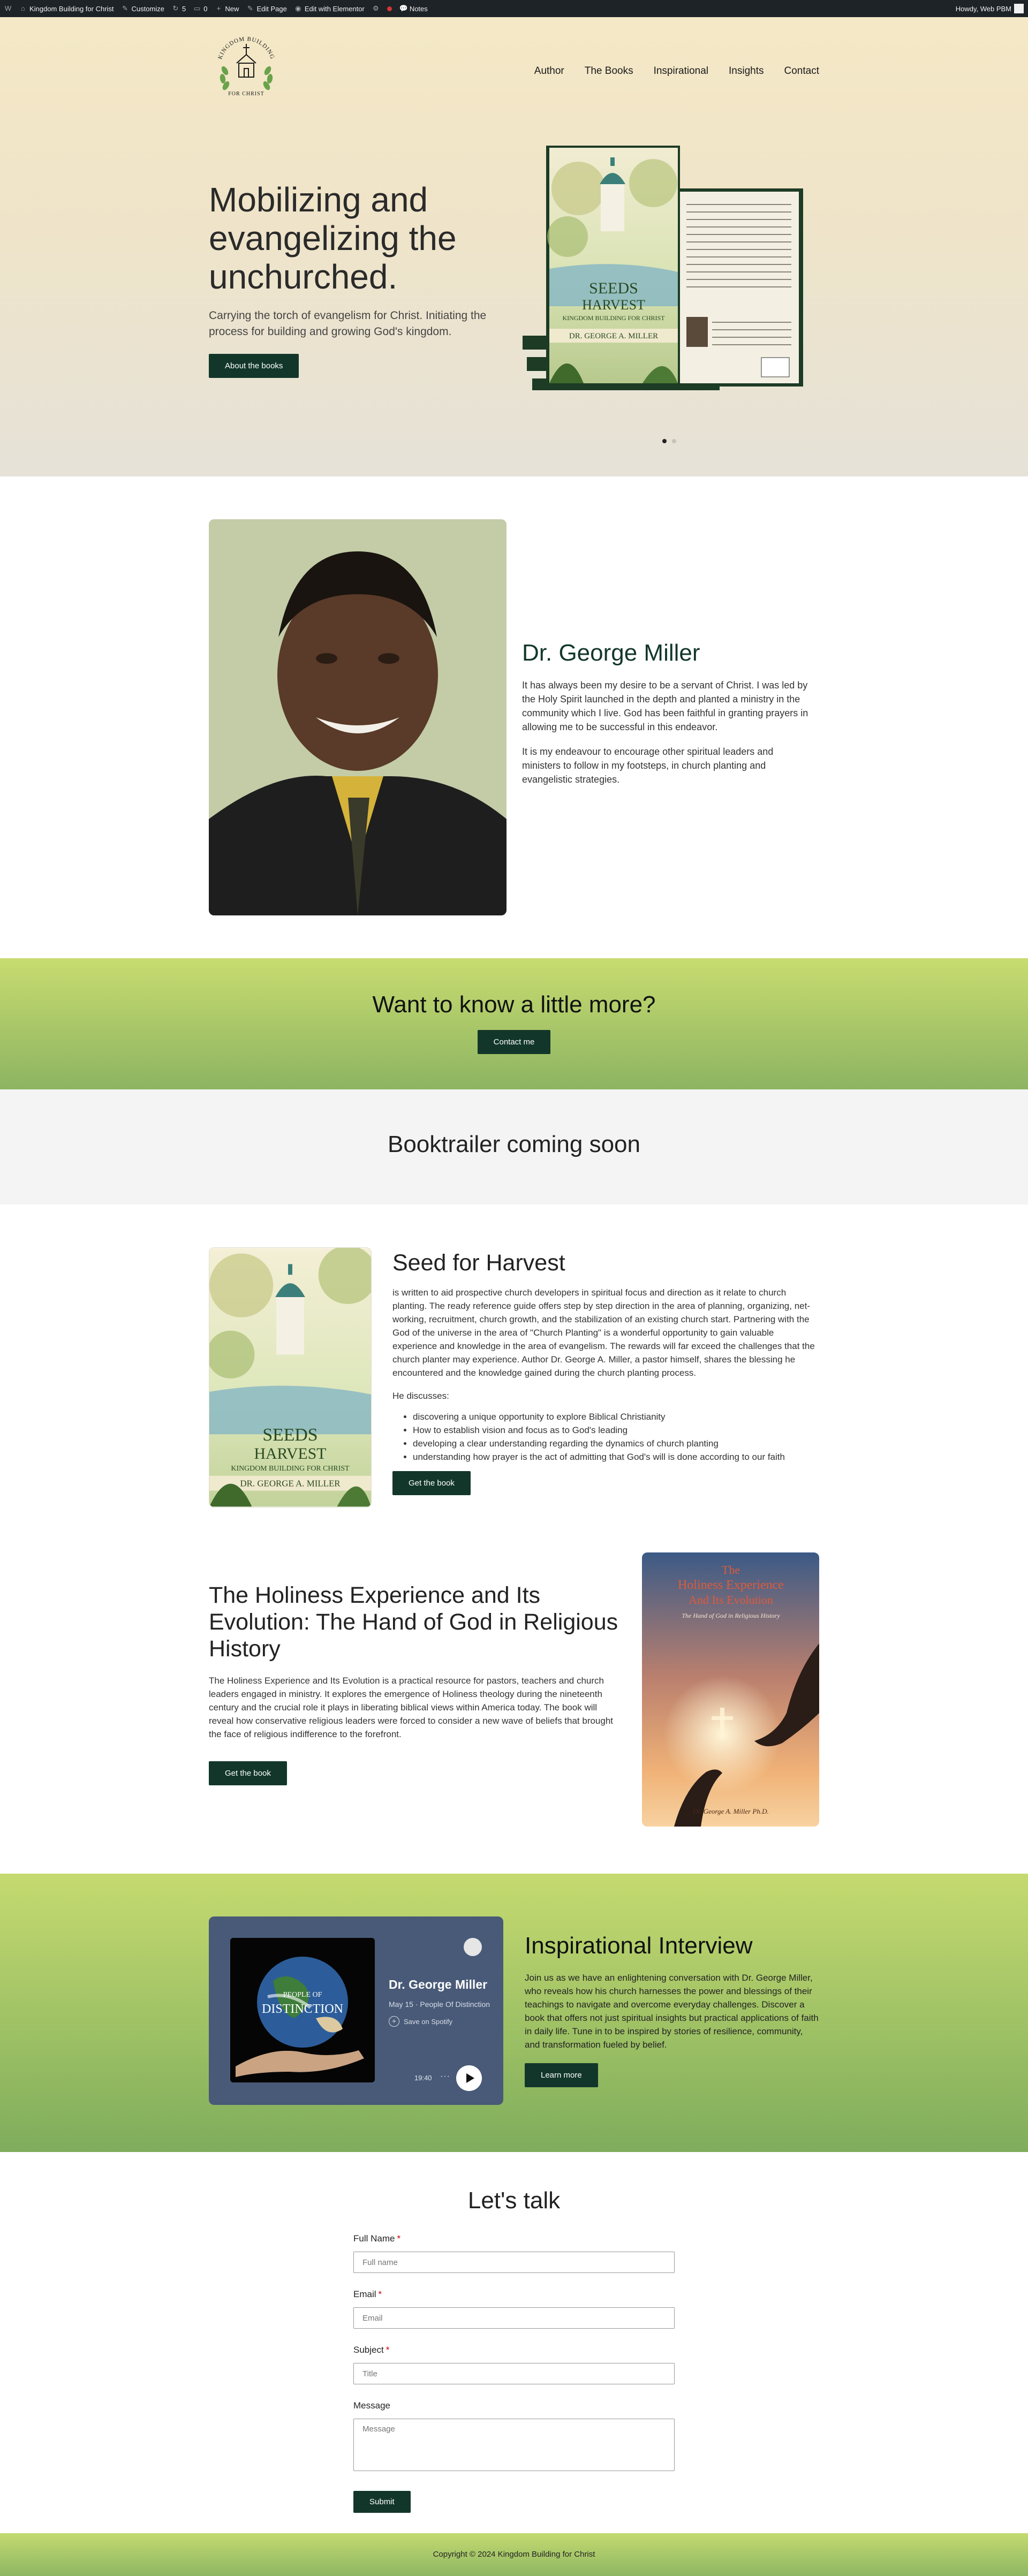  What do you see at coordinates (382, 2502) in the screenshot?
I see `submit-button: Submit` at bounding box center [382, 2502].